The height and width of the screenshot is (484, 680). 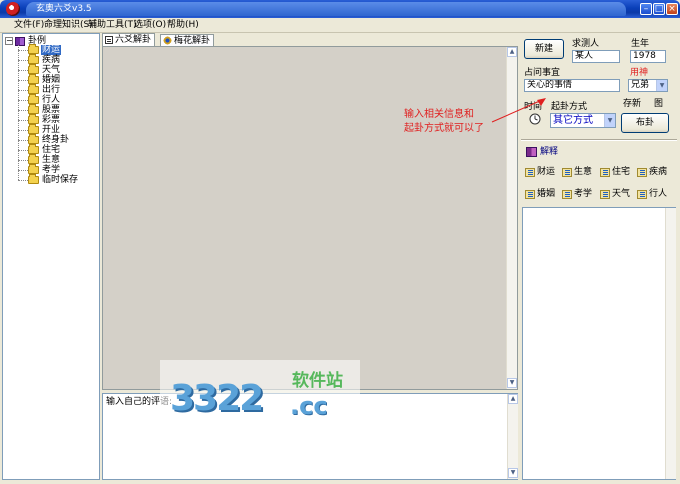 What do you see at coordinates (439, 114) in the screenshot?
I see `annotation-line-1: 输入相关信息和` at bounding box center [439, 114].